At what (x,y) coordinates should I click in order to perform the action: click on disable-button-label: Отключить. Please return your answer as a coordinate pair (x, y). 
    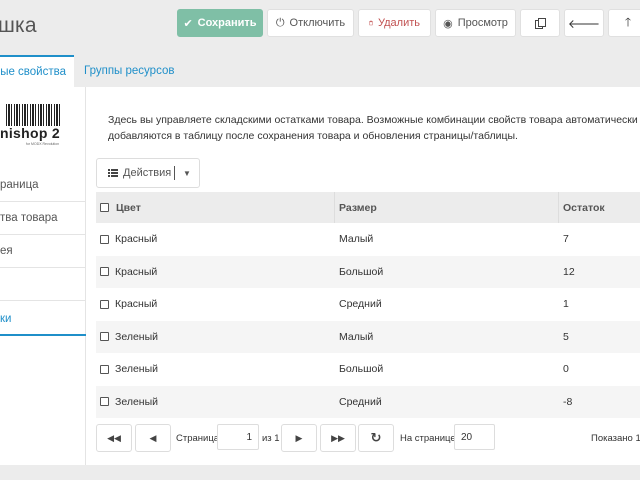
    Looking at the image, I should click on (317, 23).